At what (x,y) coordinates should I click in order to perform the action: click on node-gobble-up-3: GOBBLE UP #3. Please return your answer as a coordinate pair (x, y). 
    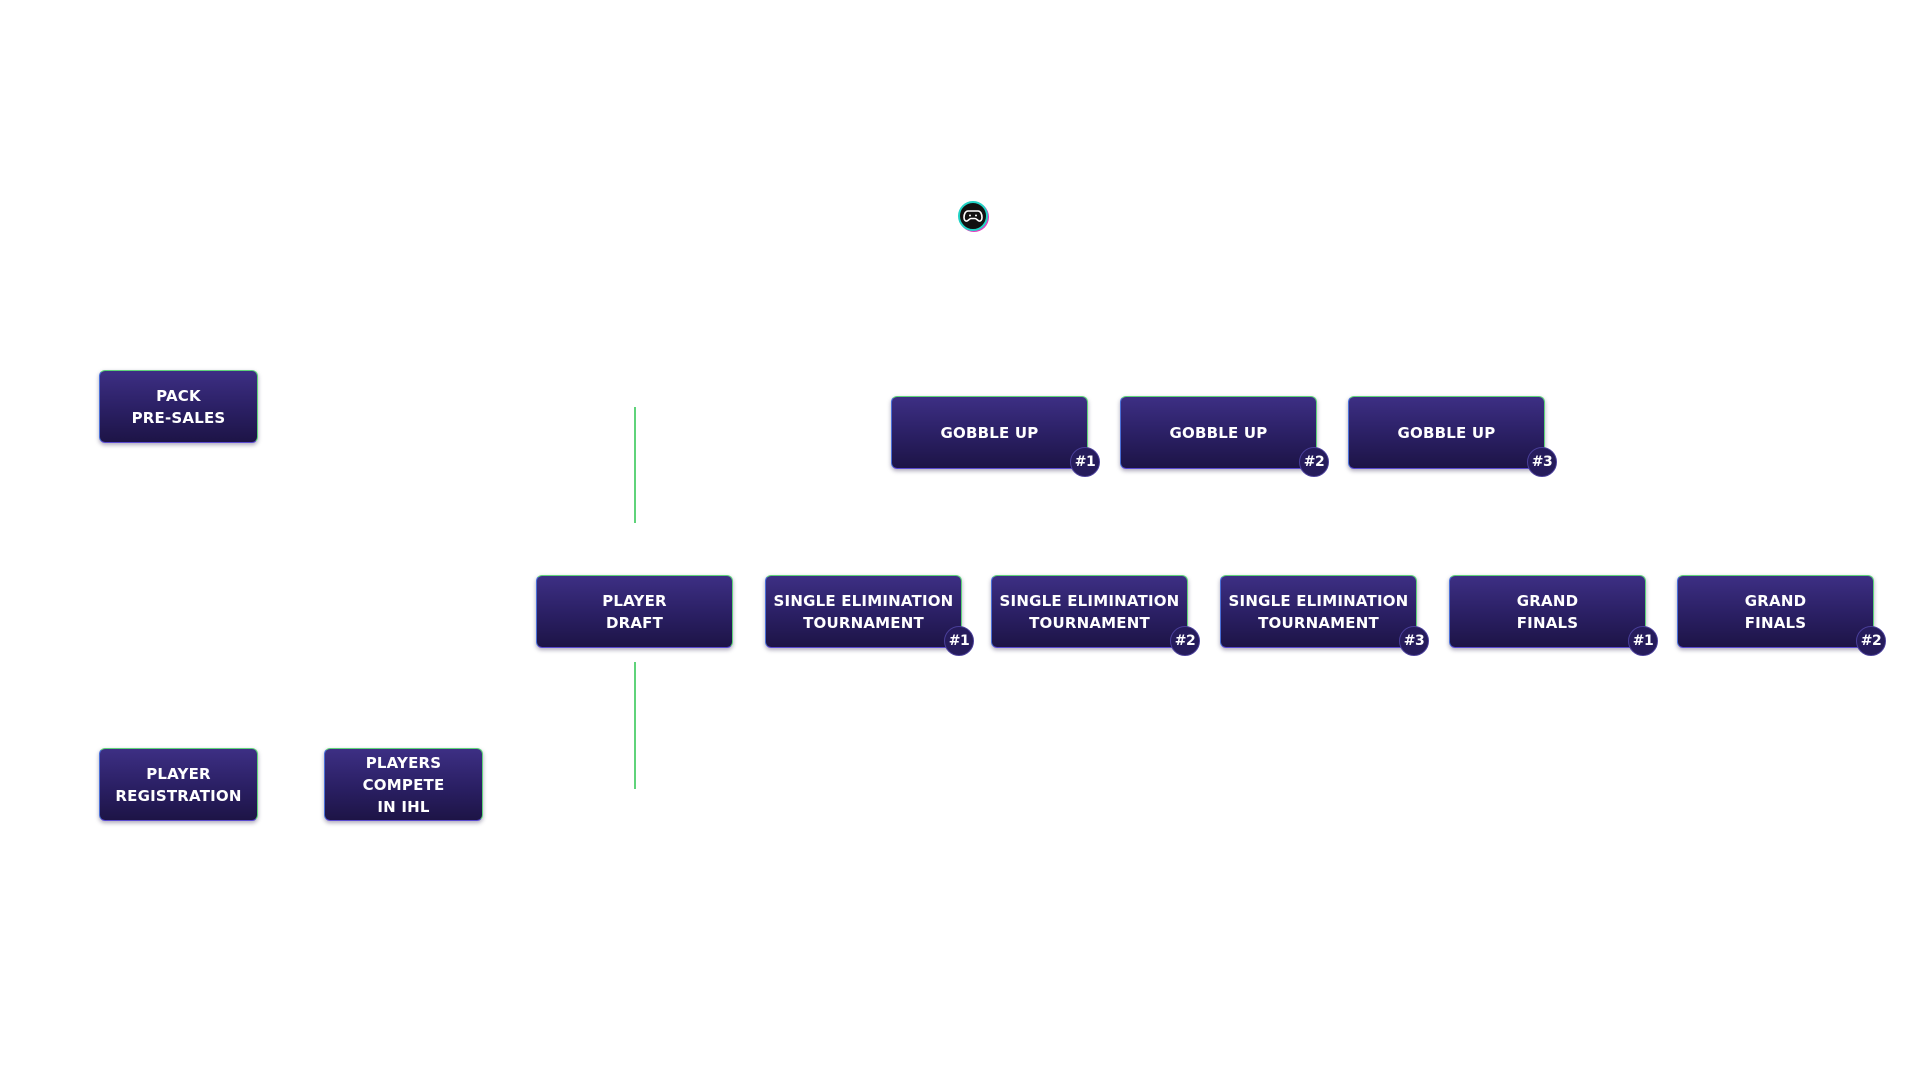
    Looking at the image, I should click on (1452, 436).